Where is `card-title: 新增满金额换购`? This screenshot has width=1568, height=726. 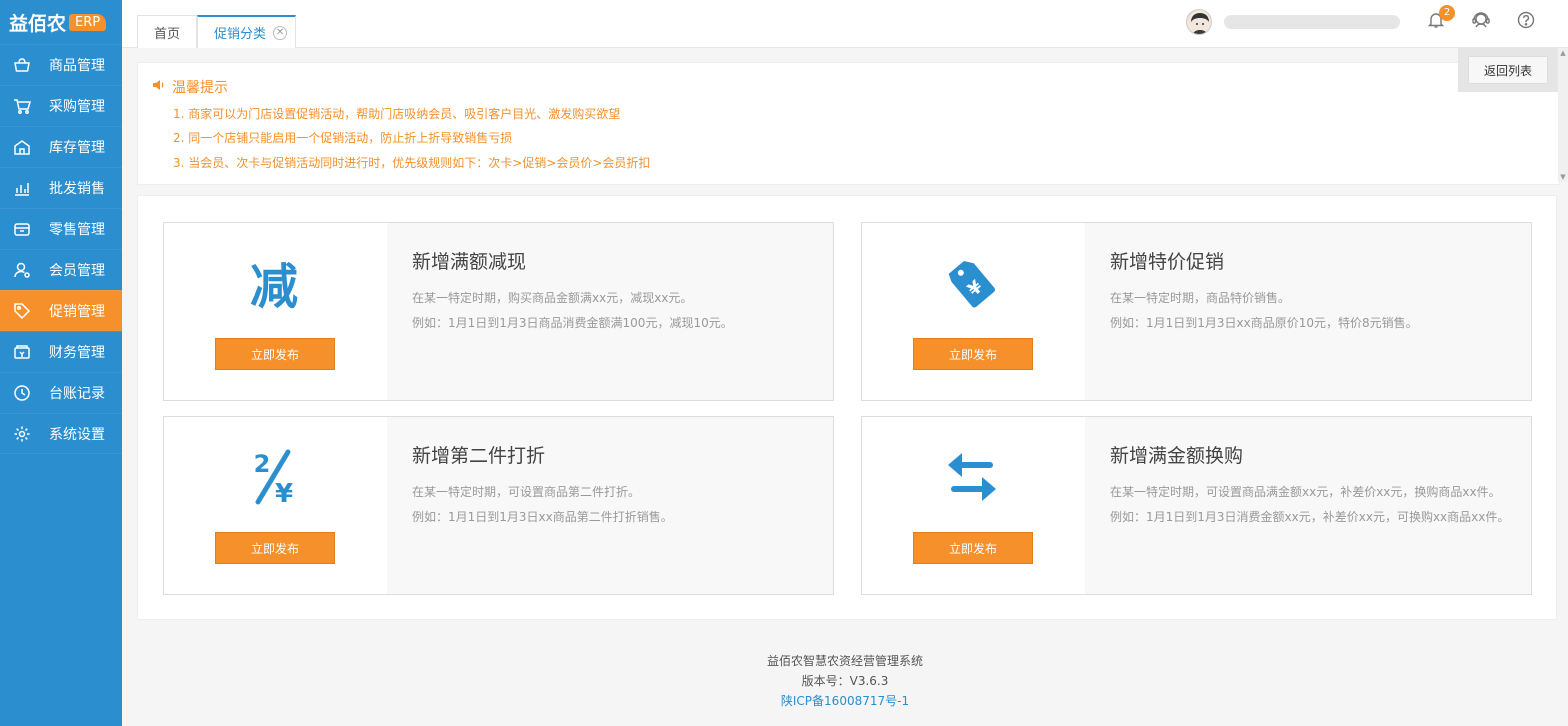 card-title: 新增满金额换购 is located at coordinates (1177, 456).